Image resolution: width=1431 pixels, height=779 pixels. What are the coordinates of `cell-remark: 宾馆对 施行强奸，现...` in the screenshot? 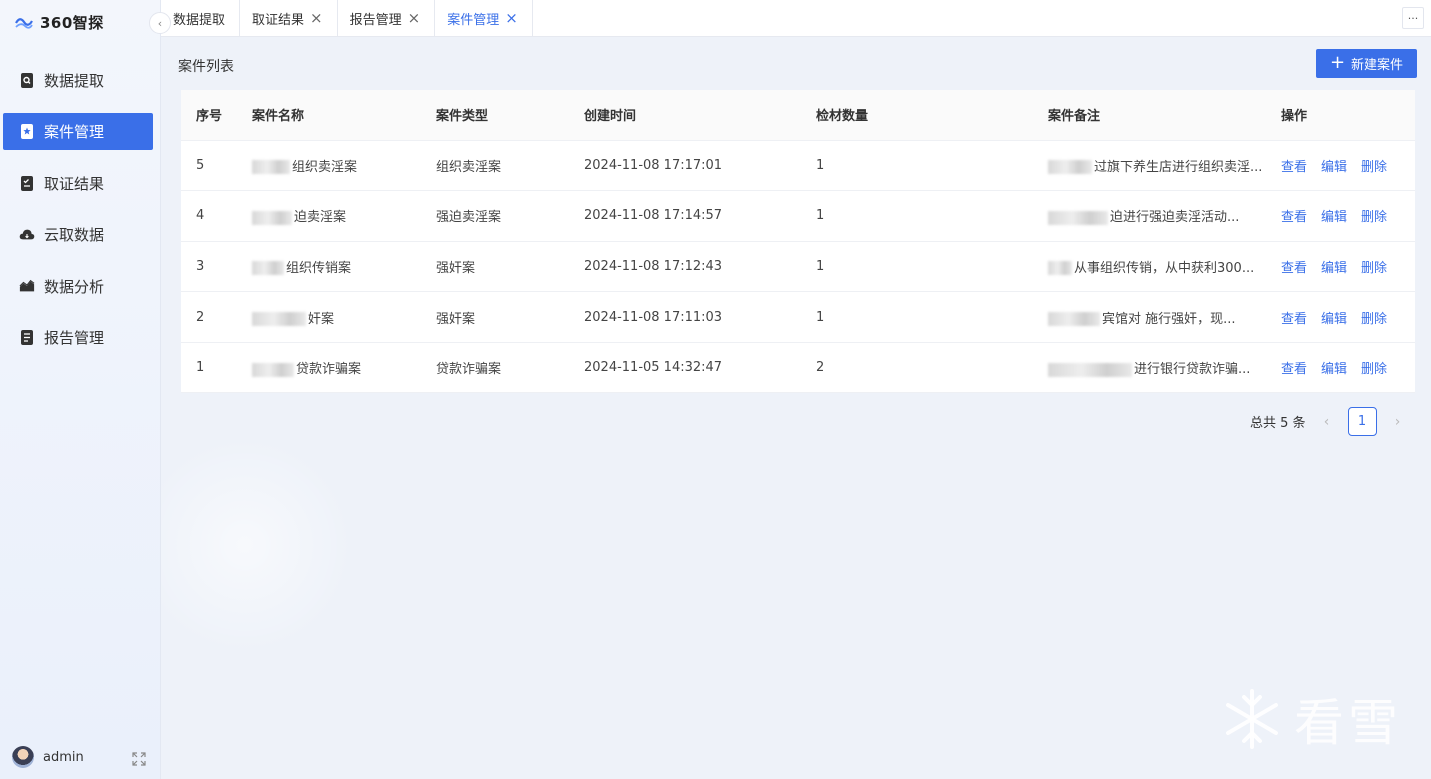 It's located at (1149, 317).